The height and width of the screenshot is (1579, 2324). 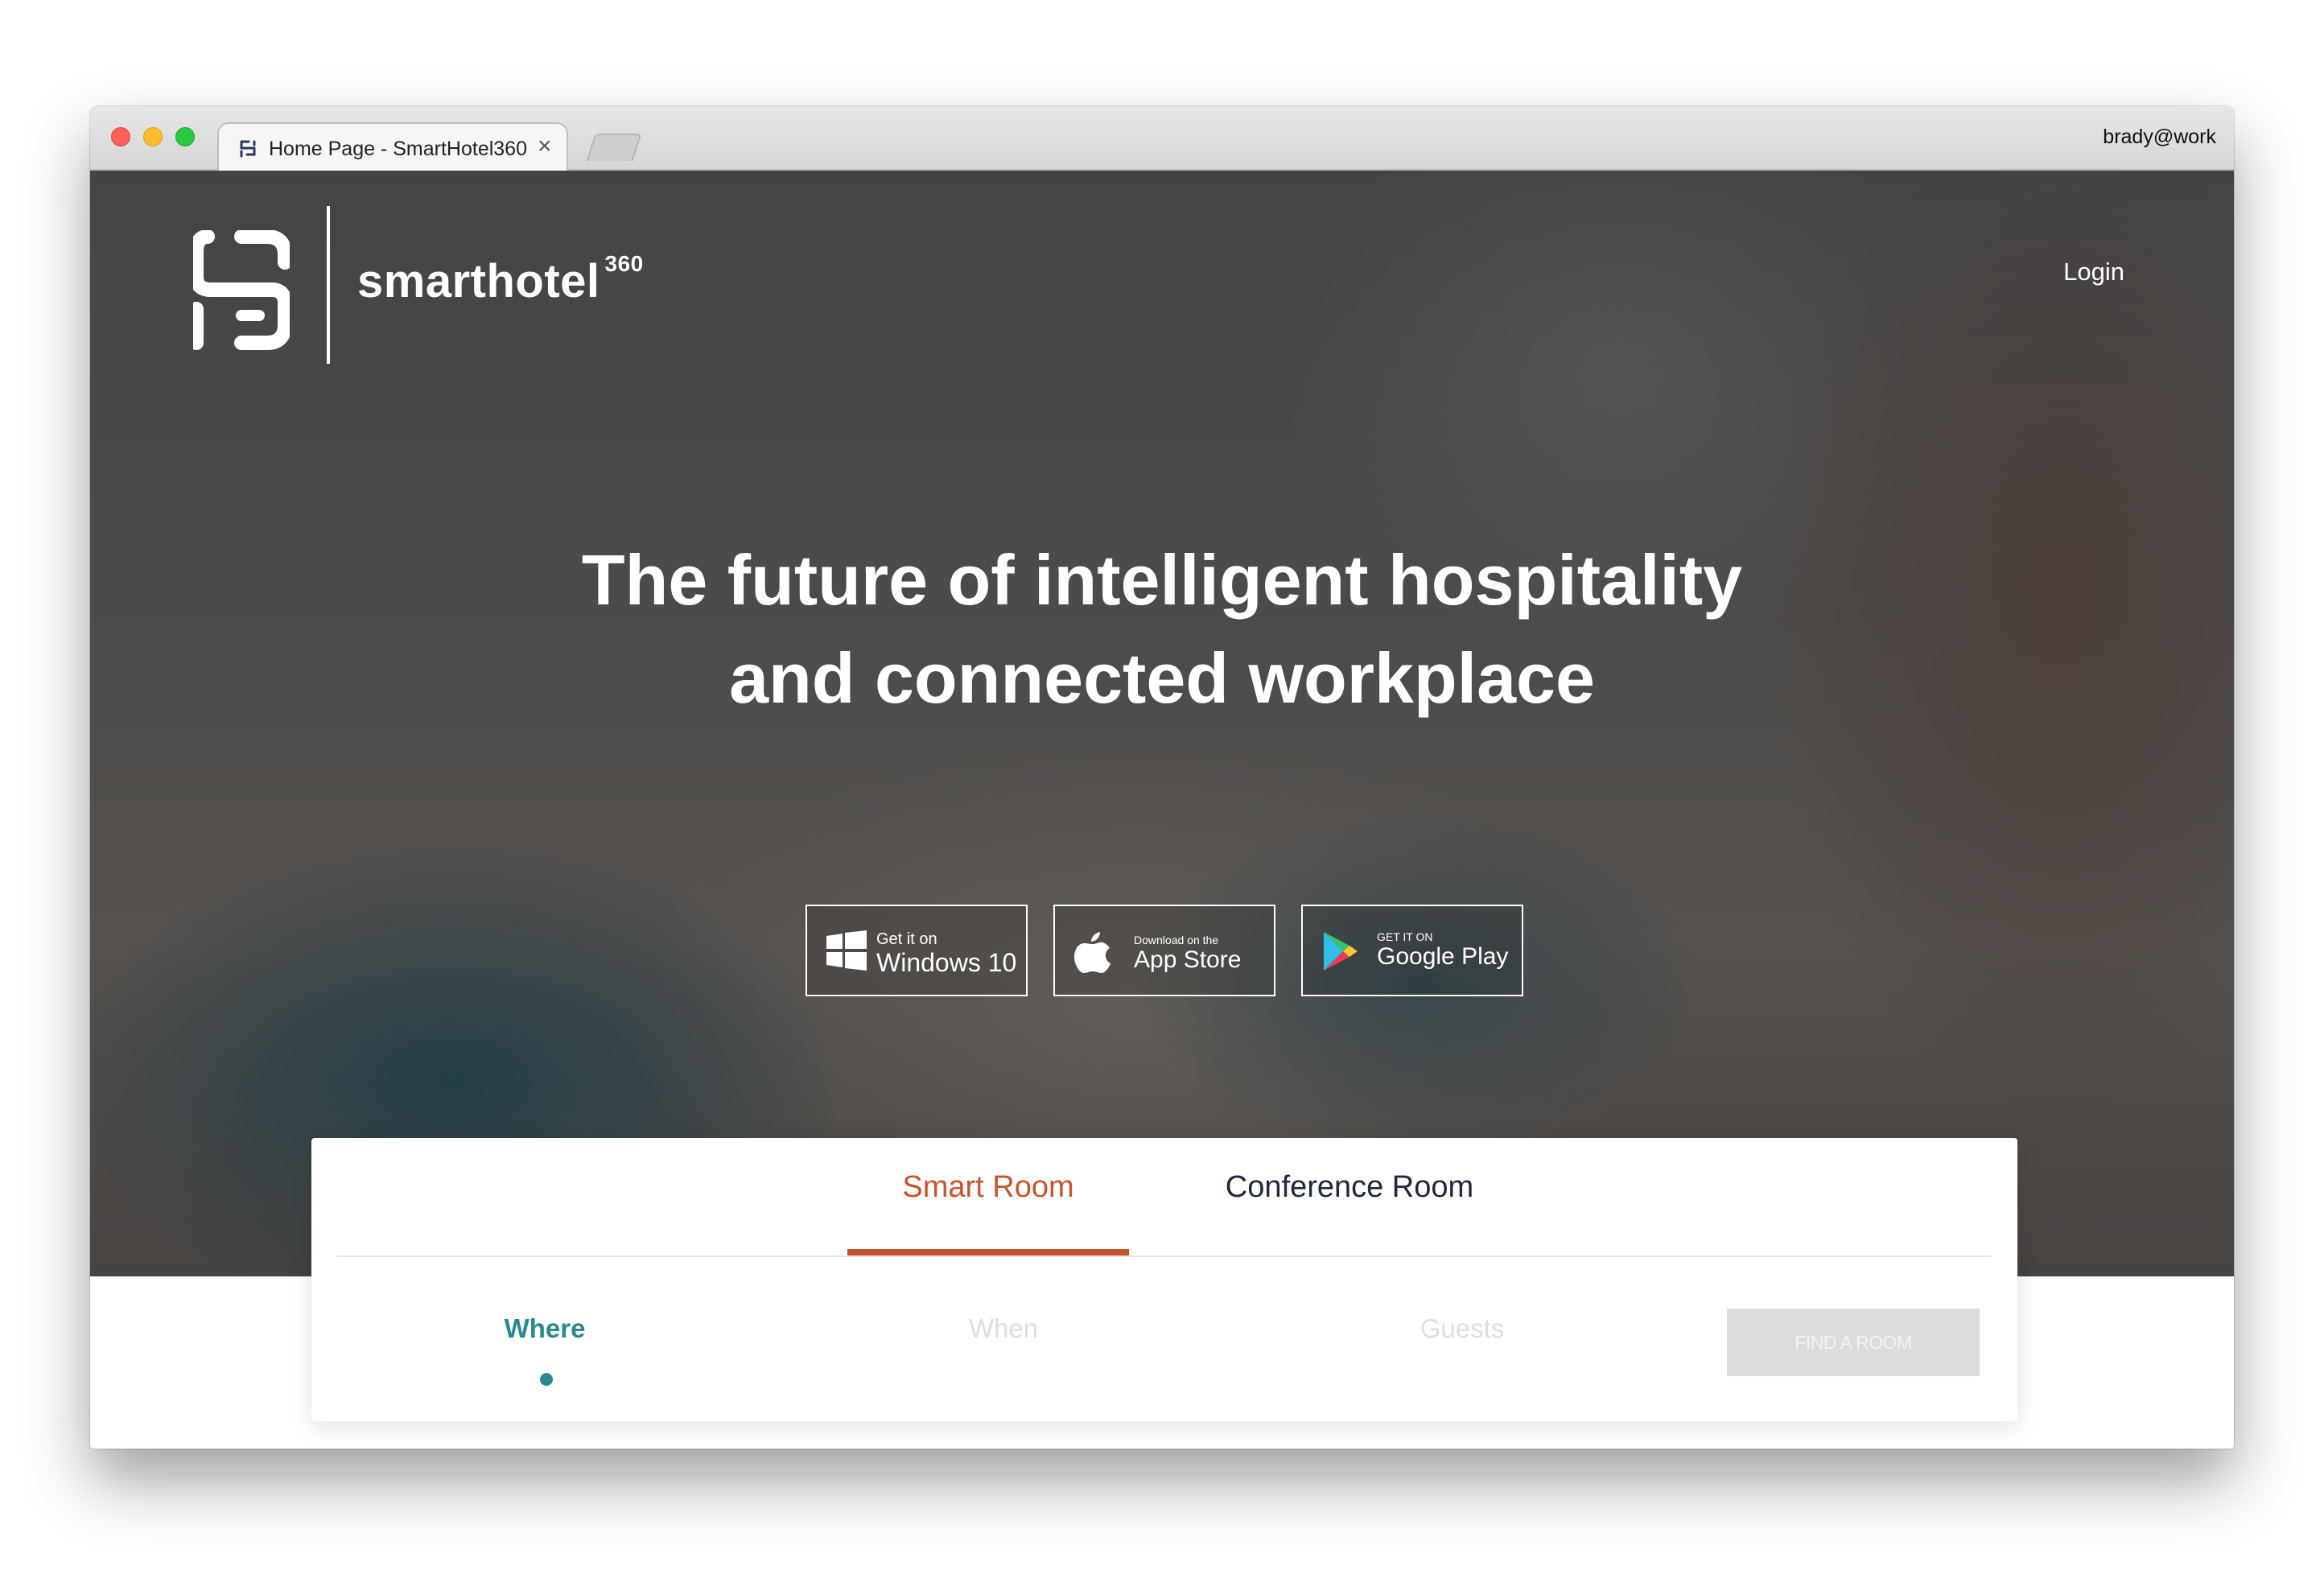 I want to click on headline-line-2: and connected workplace, so click(x=1162, y=678).